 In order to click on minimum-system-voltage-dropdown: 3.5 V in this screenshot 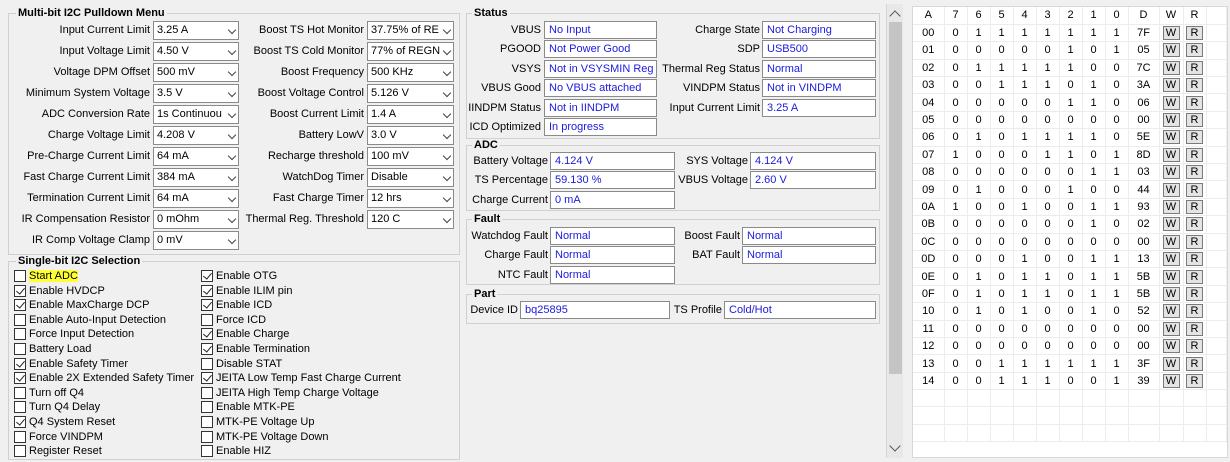, I will do `click(196, 93)`.